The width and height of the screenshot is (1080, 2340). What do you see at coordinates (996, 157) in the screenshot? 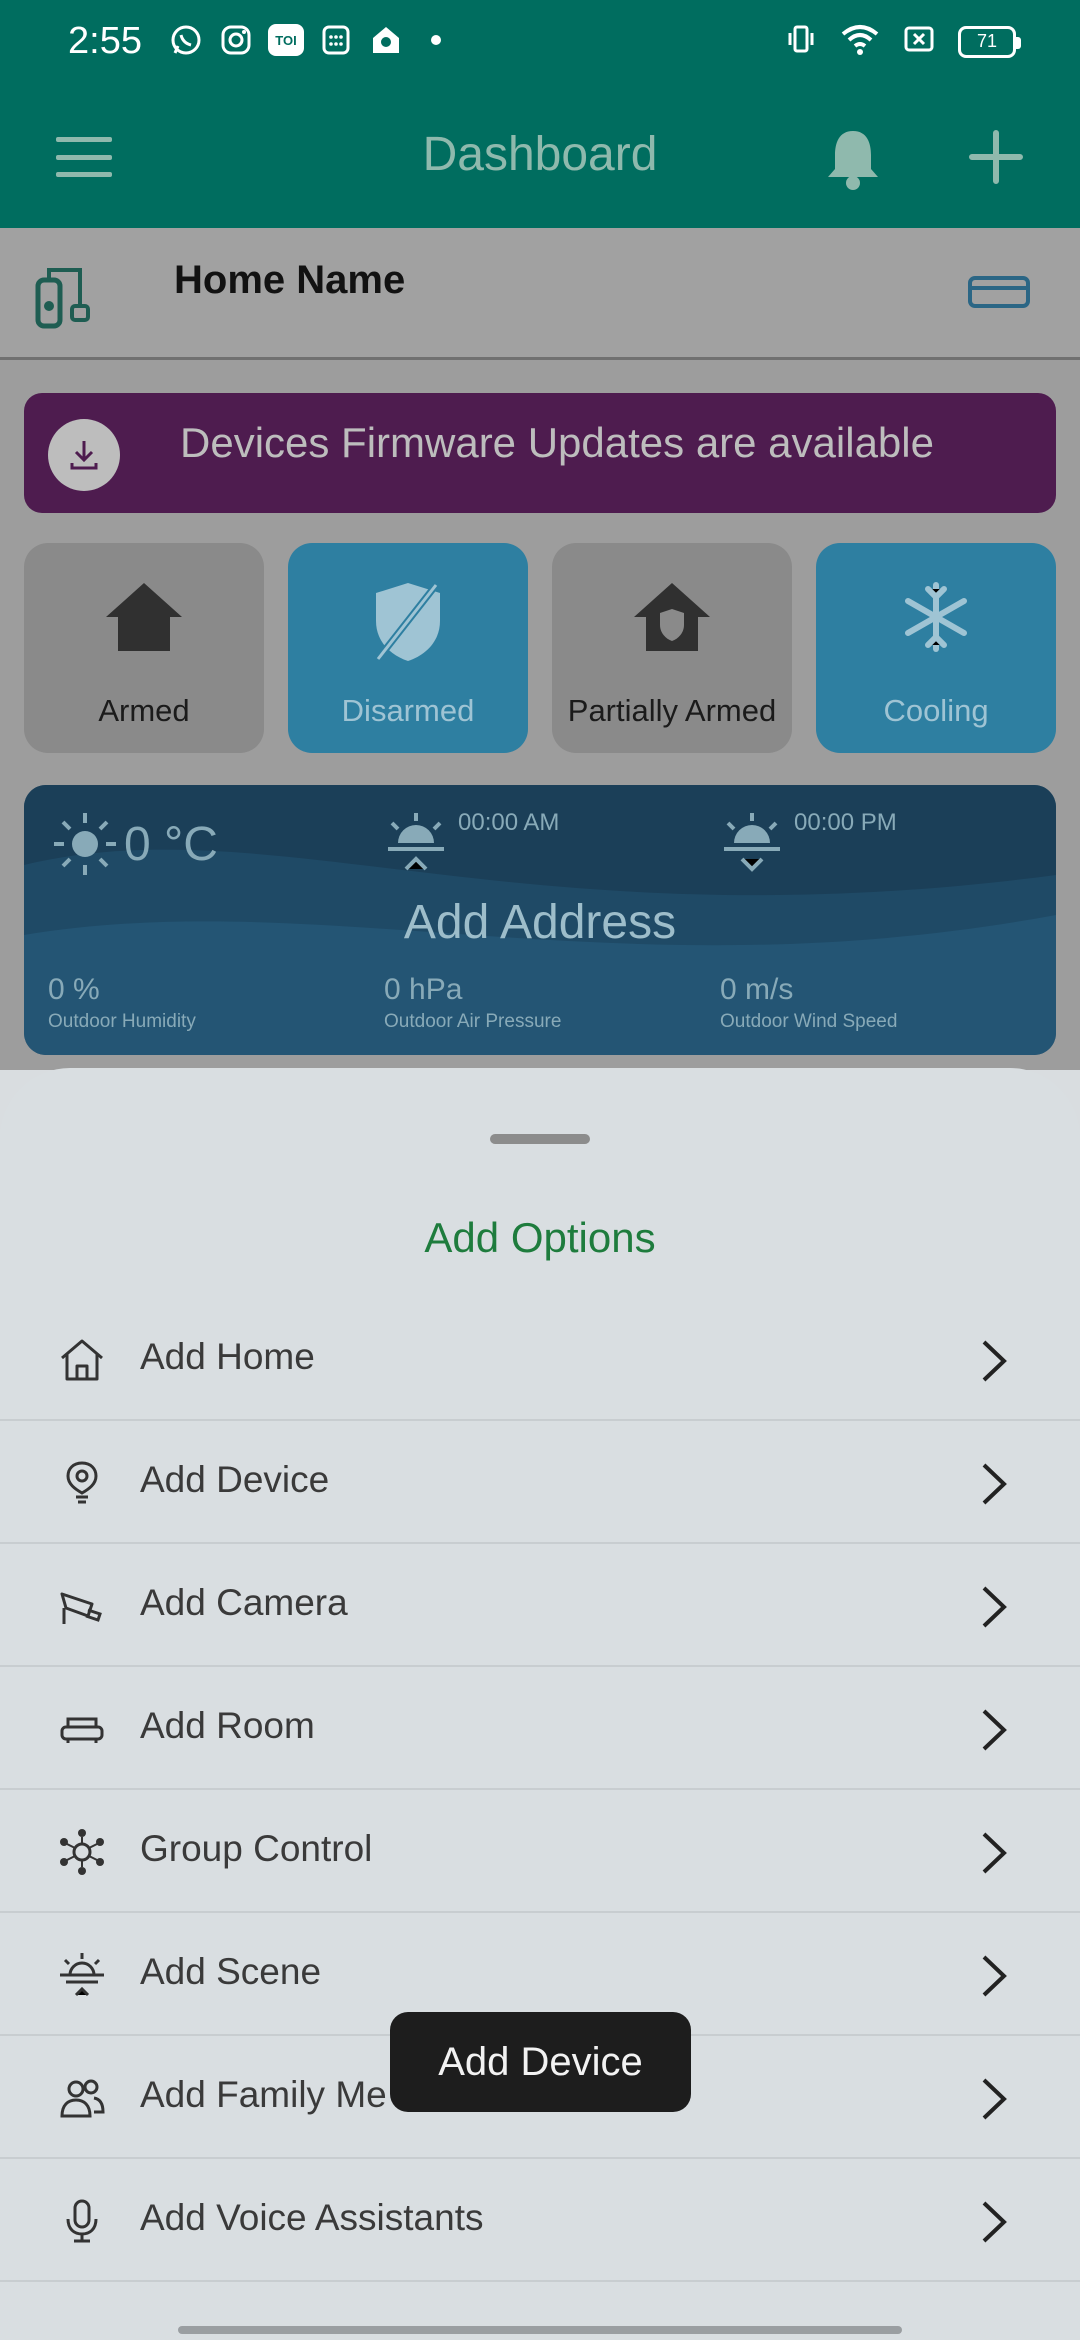
I see `add-icon` at bounding box center [996, 157].